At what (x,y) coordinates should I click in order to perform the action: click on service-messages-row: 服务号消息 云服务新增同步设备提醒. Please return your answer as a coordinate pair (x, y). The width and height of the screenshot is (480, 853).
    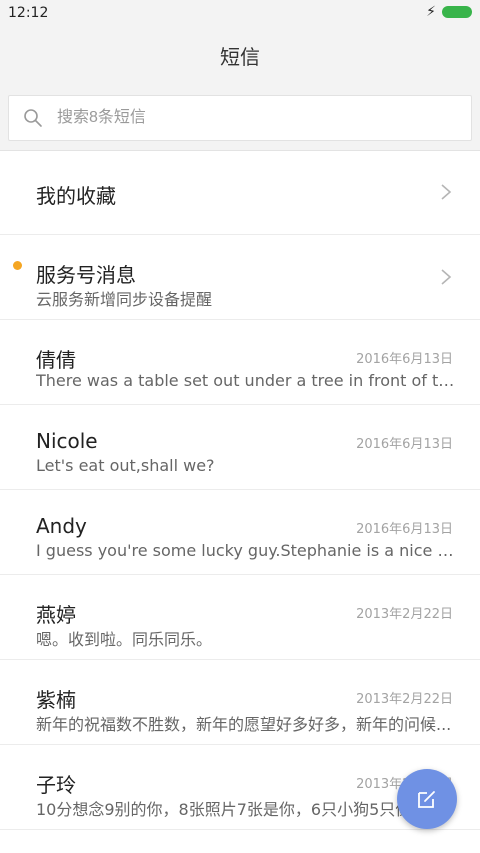
    Looking at the image, I should click on (240, 277).